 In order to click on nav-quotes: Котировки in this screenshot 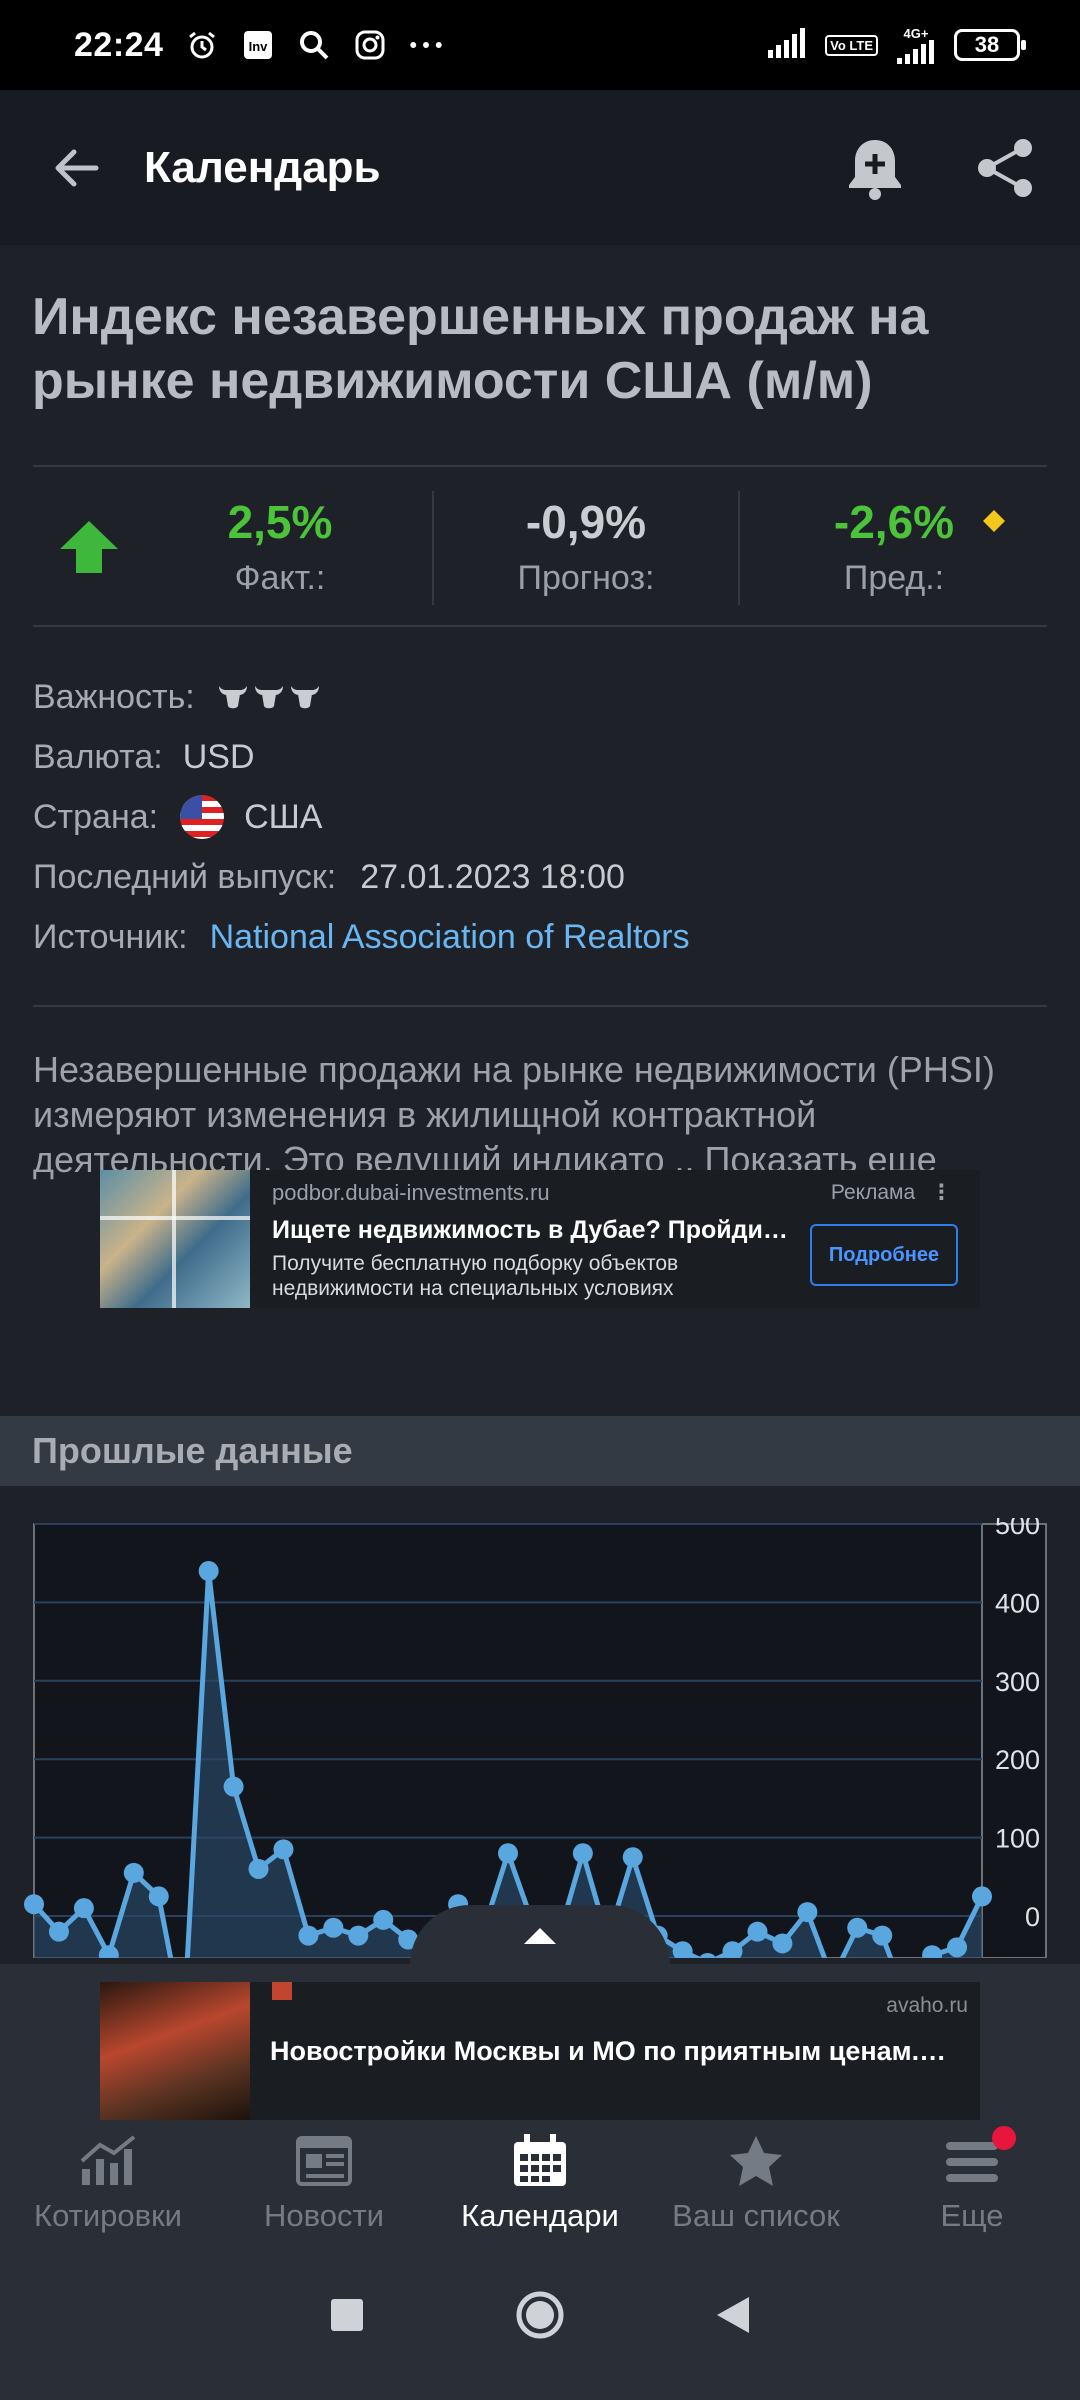, I will do `click(108, 2184)`.